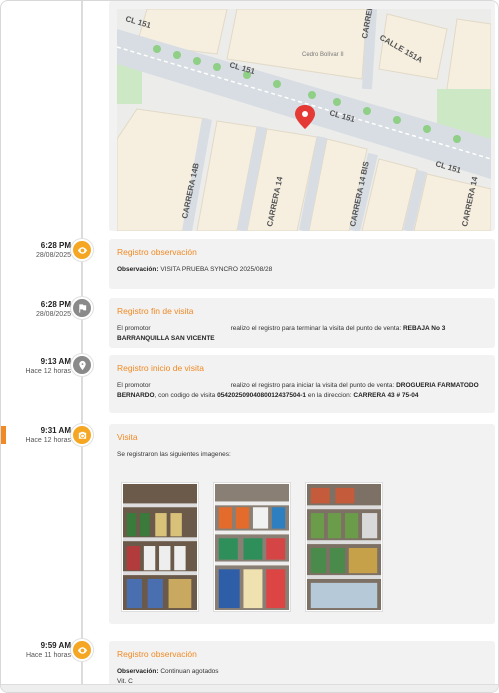 The height and width of the screenshot is (693, 499). I want to click on event-body: Se registraron las siguientes imagenes:, so click(174, 454).